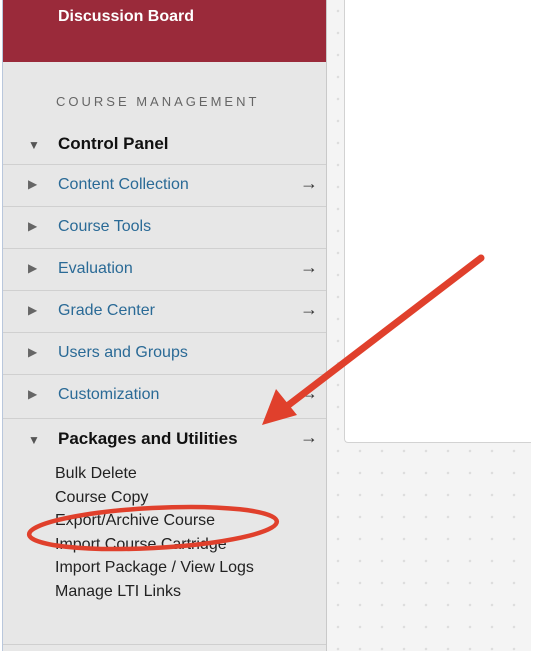  I want to click on bulk-delete-link: Bulk Delete, so click(154, 474).